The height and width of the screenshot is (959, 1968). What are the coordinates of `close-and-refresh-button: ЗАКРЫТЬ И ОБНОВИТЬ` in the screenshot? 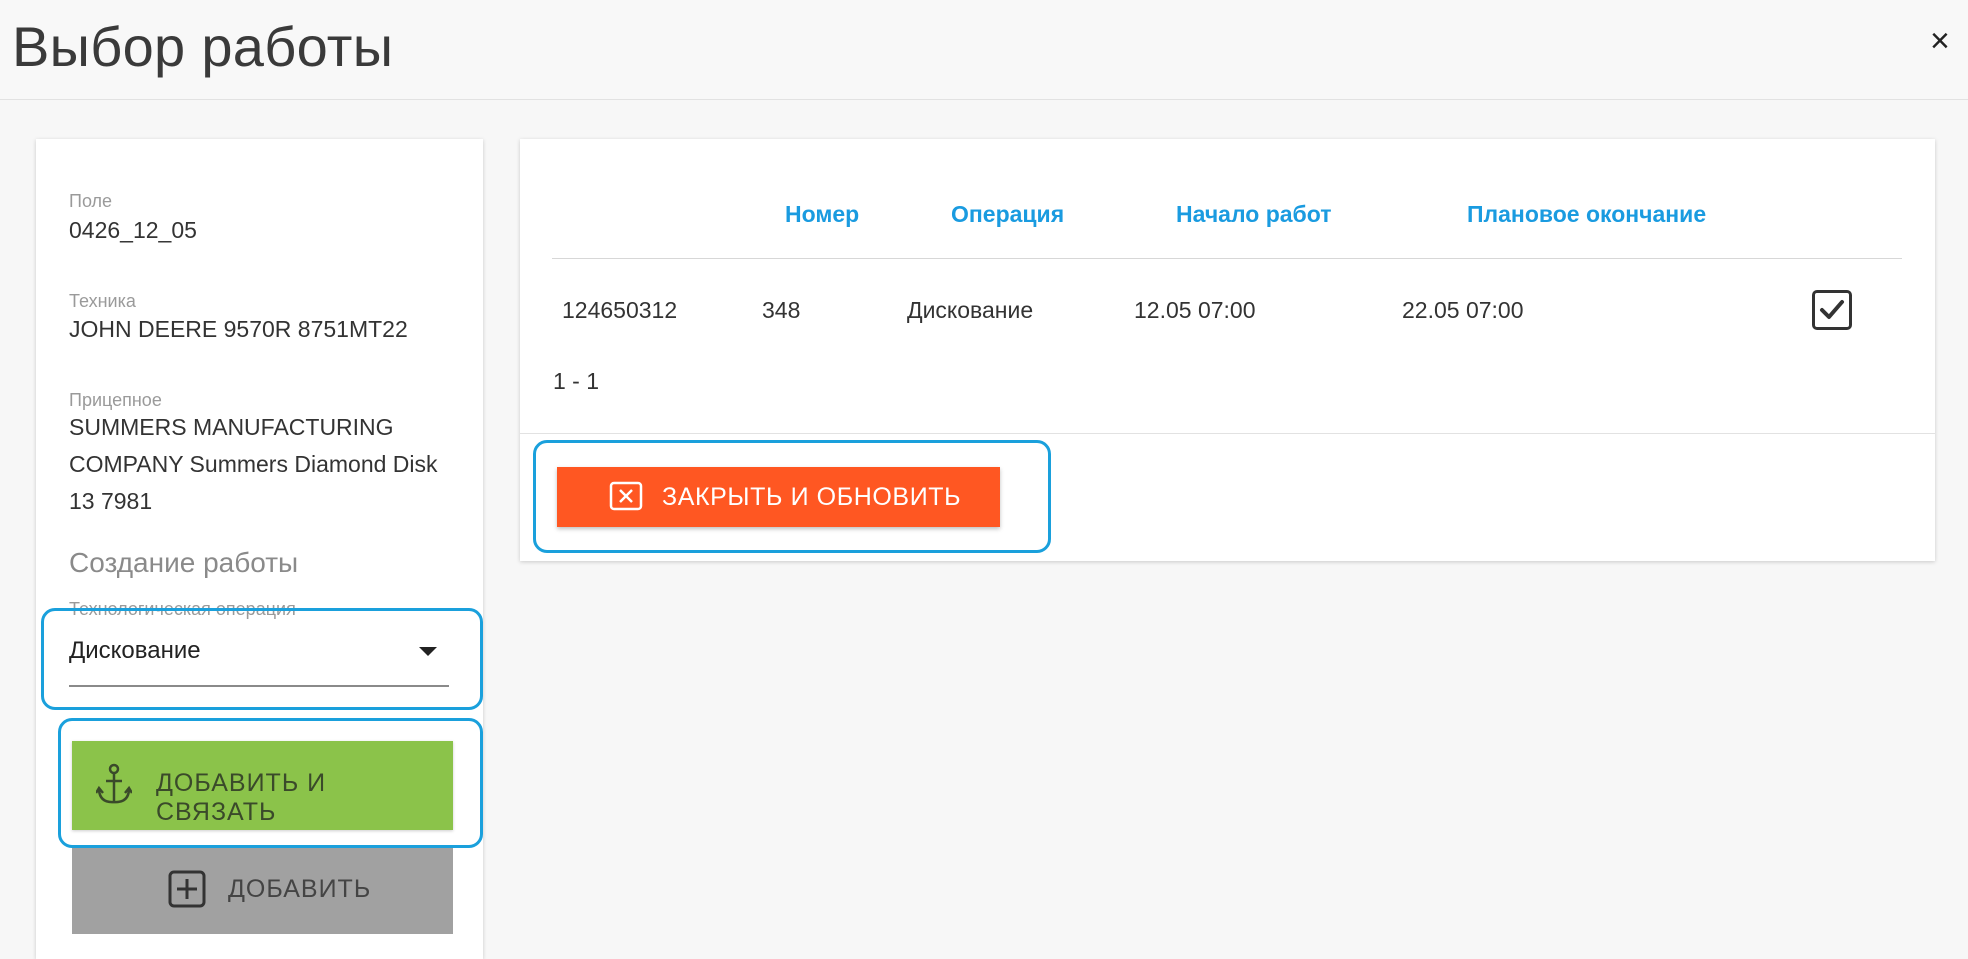 It's located at (778, 497).